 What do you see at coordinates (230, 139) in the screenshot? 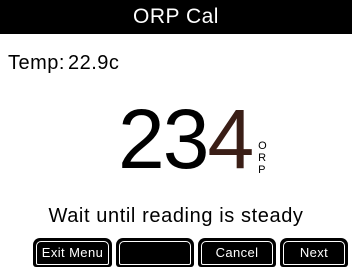
I see `reading-last-digit: 4` at bounding box center [230, 139].